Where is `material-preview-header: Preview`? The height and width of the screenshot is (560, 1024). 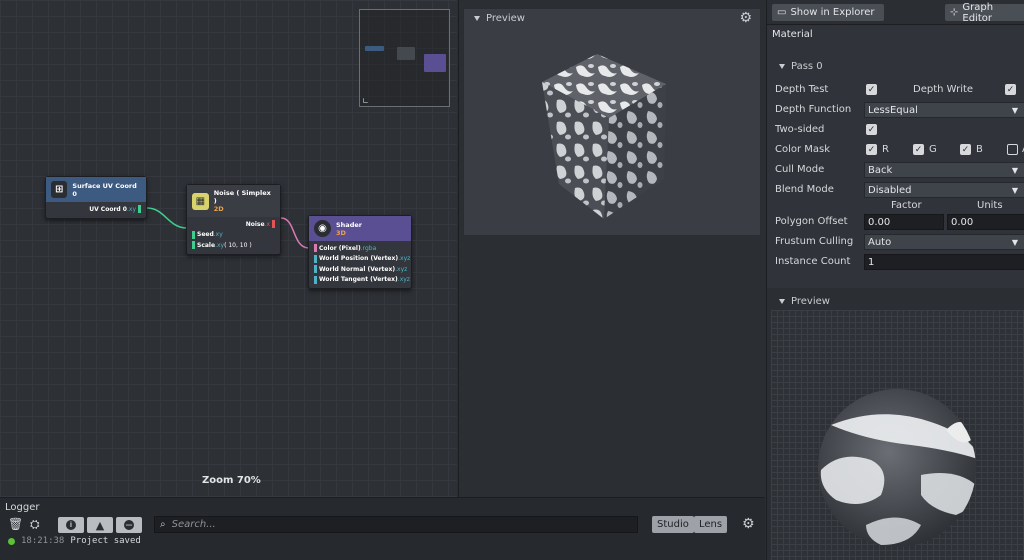
material-preview-header: Preview is located at coordinates (804, 301).